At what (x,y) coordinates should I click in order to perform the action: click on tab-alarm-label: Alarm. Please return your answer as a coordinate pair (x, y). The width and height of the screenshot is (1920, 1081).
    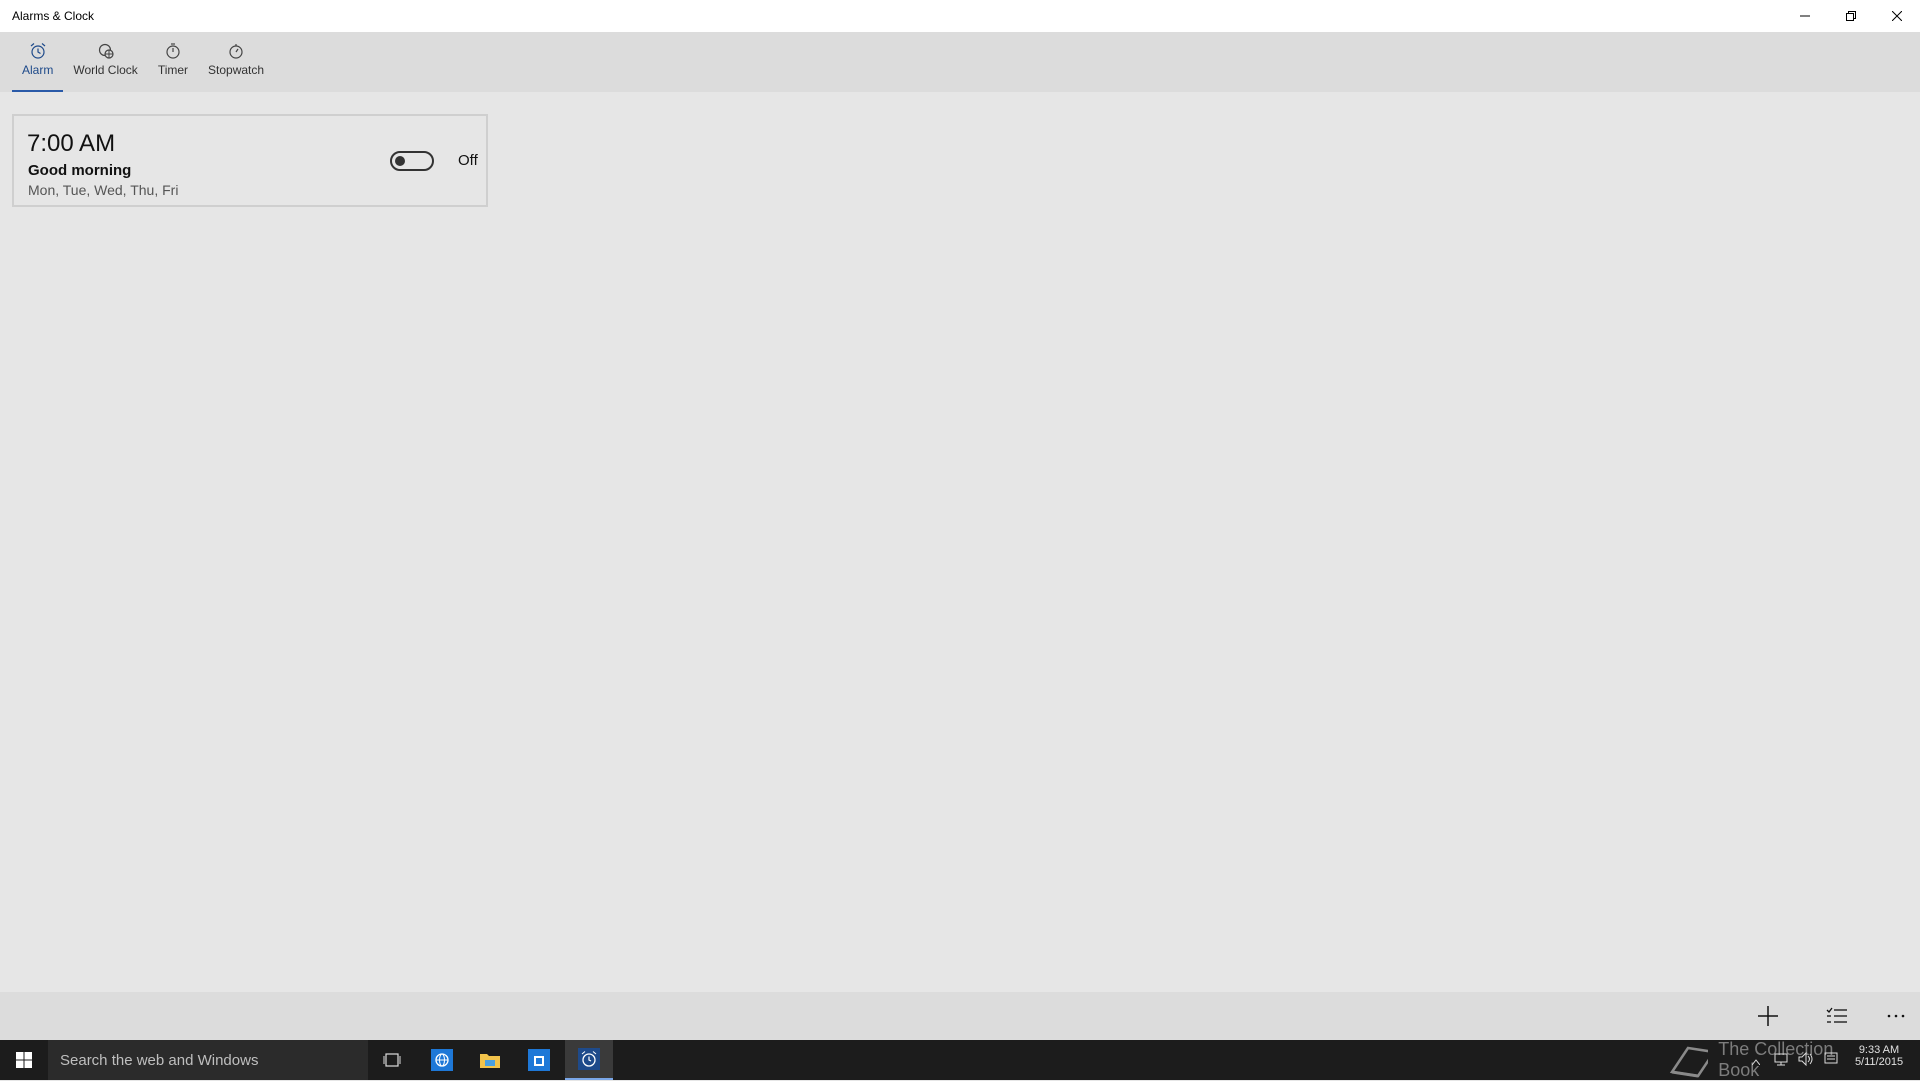
    Looking at the image, I should click on (38, 70).